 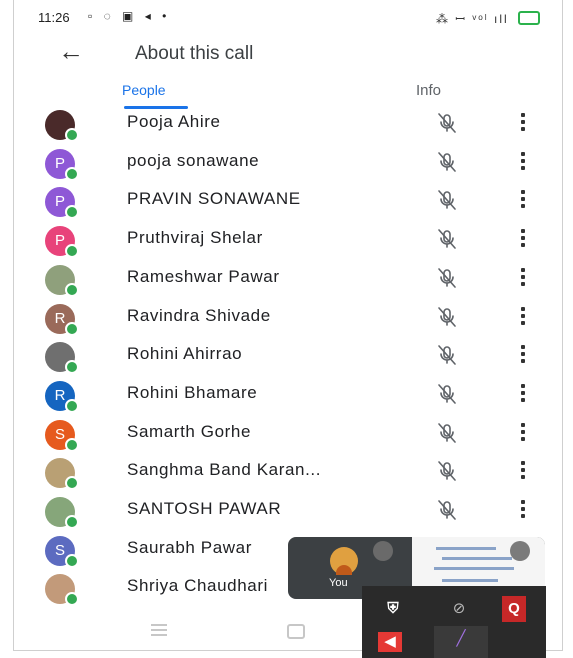 I want to click on system-icons: ⁂ ꟷ ᵛᵒˡ ıll, so click(x=488, y=18).